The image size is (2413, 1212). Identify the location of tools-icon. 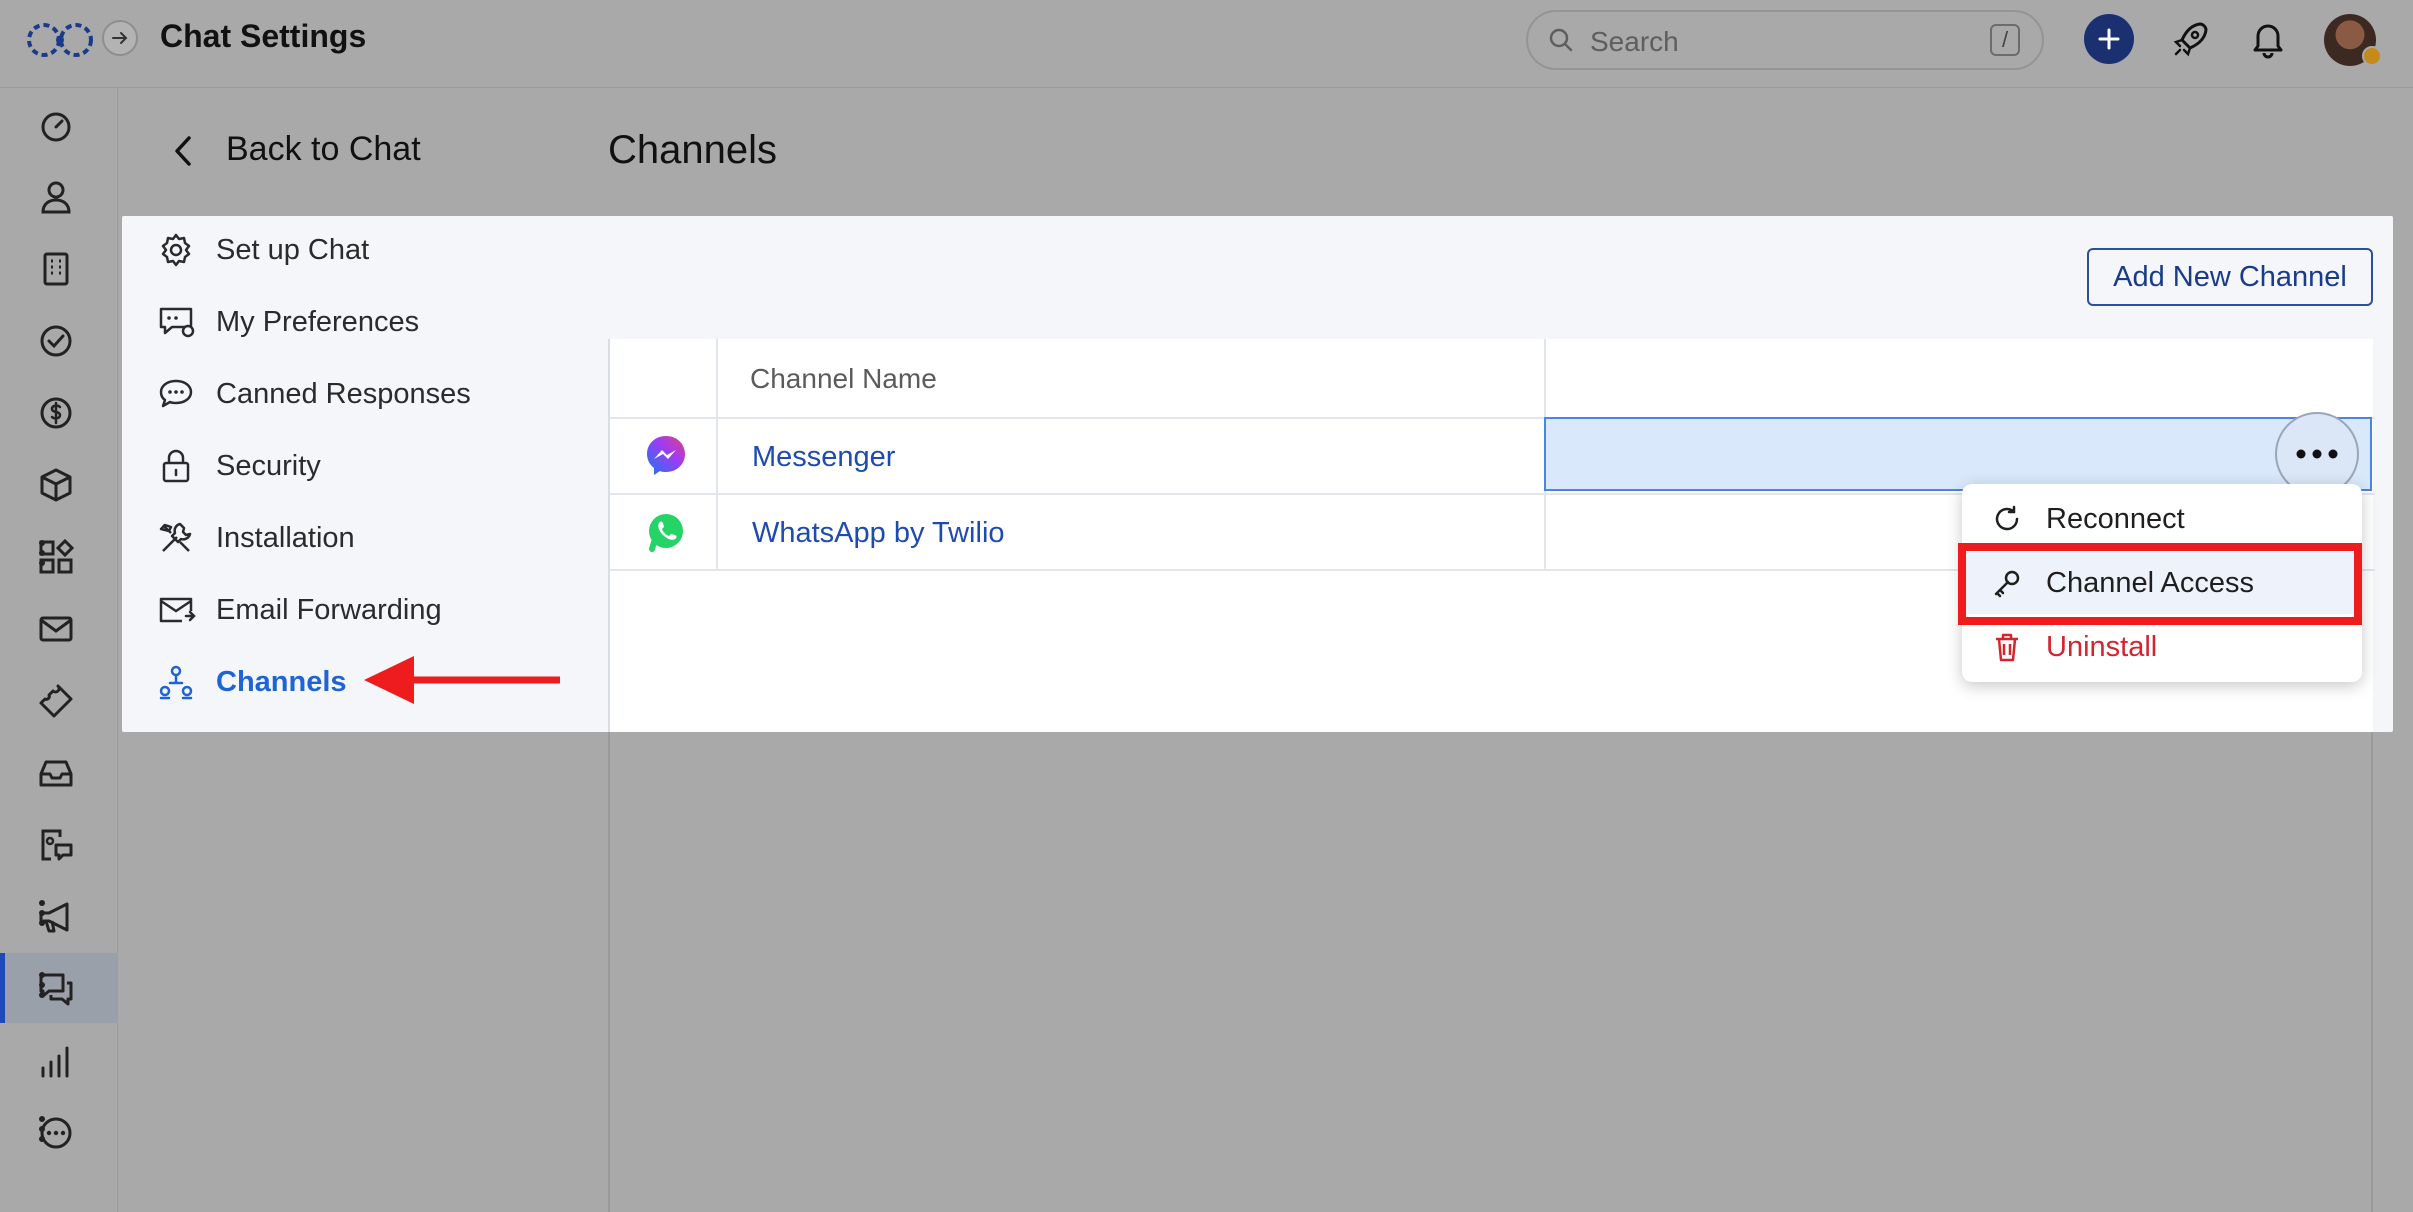
(175, 537).